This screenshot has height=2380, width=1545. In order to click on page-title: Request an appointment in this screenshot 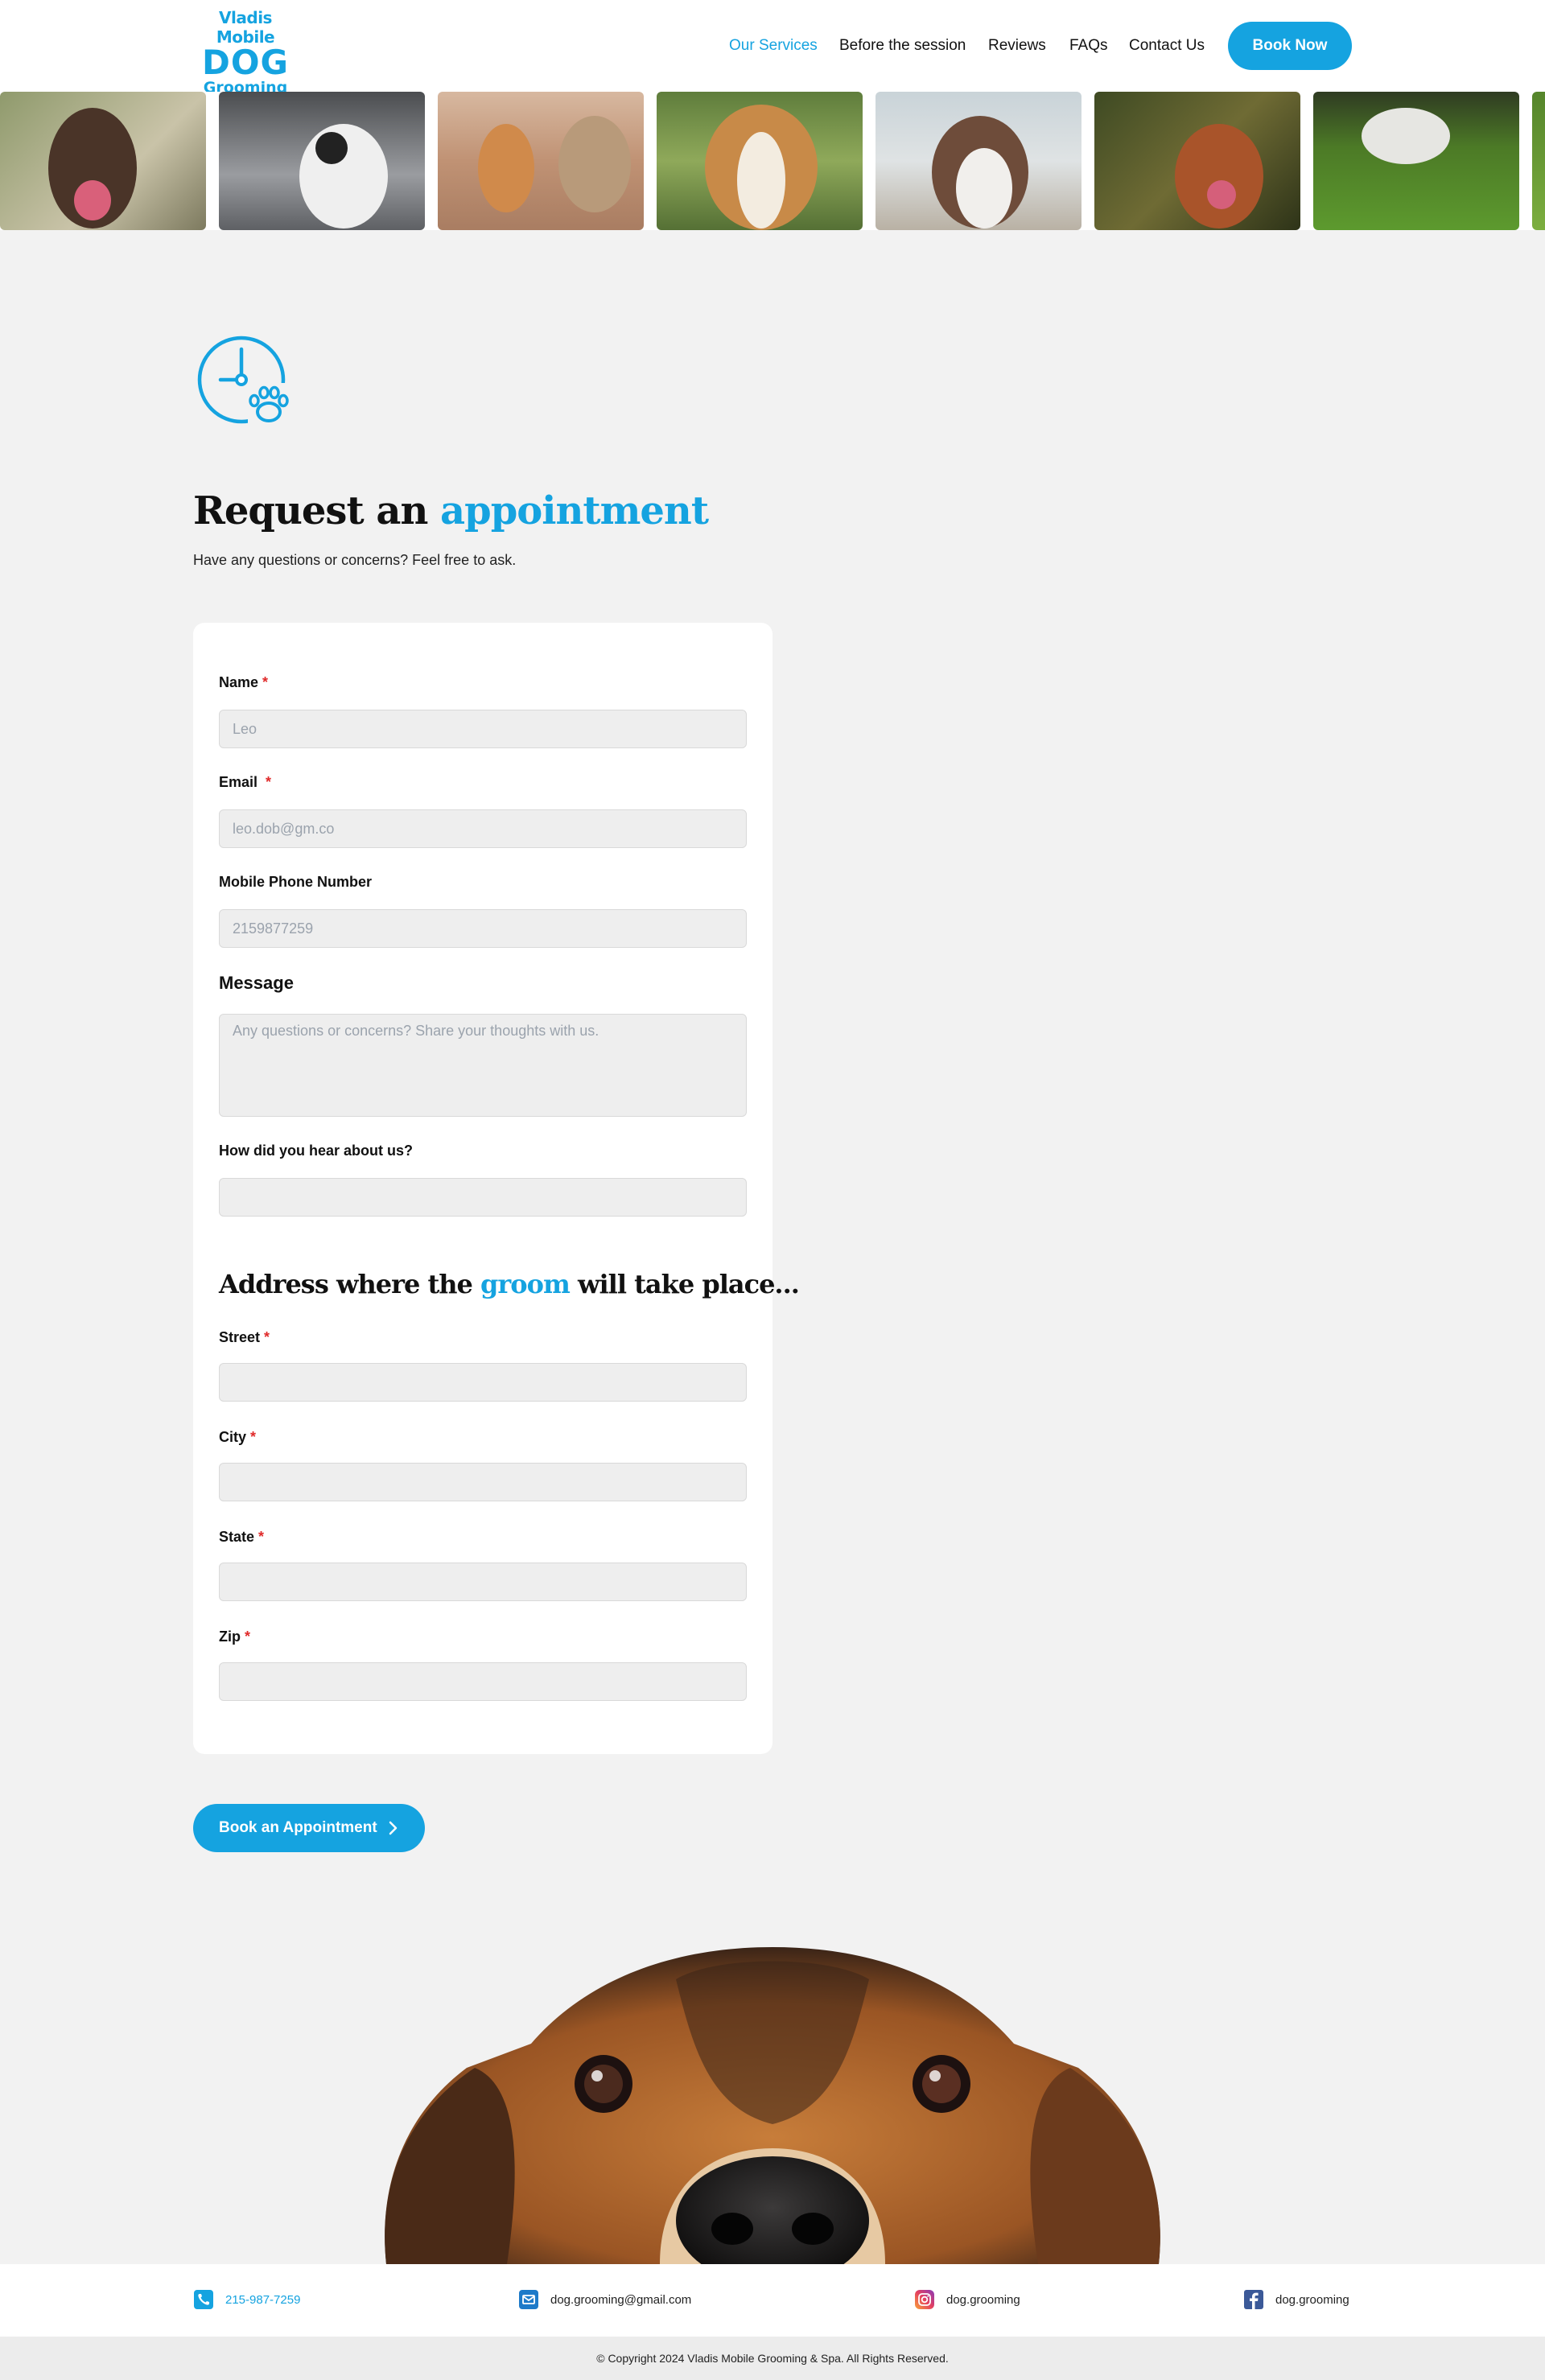, I will do `click(451, 511)`.